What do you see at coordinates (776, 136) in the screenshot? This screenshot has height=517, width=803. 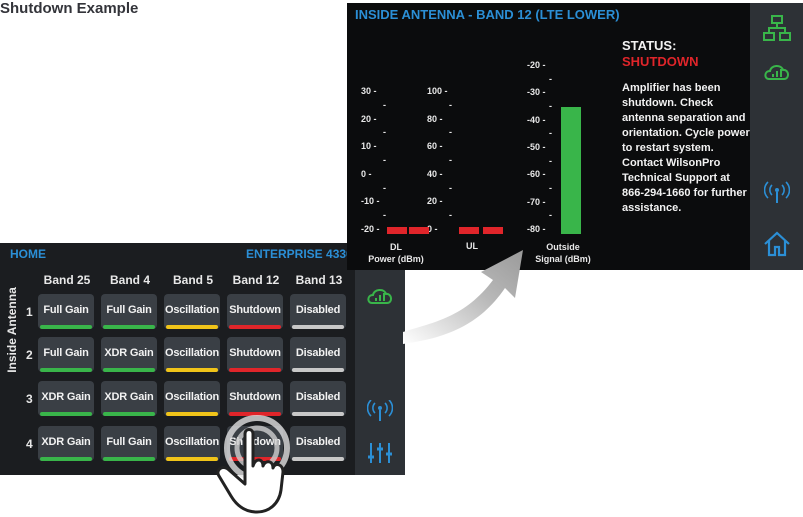 I see `detail-sidebar` at bounding box center [776, 136].